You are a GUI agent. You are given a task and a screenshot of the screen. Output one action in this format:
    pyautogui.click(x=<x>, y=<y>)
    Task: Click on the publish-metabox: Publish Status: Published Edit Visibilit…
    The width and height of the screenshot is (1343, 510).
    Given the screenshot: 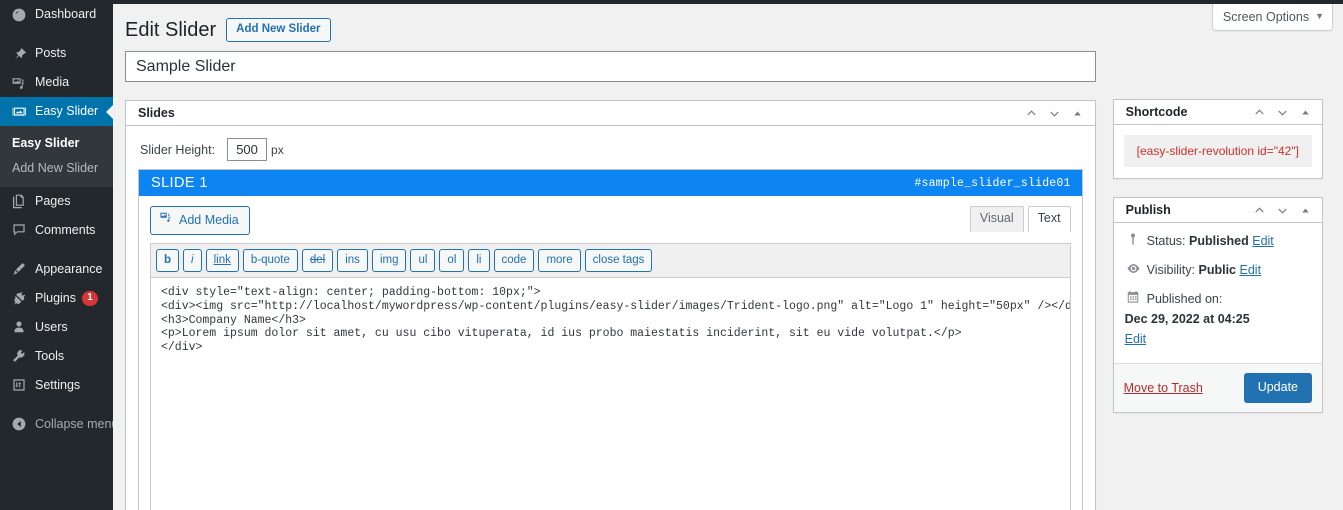 What is the action you would take?
    pyautogui.click(x=1217, y=305)
    